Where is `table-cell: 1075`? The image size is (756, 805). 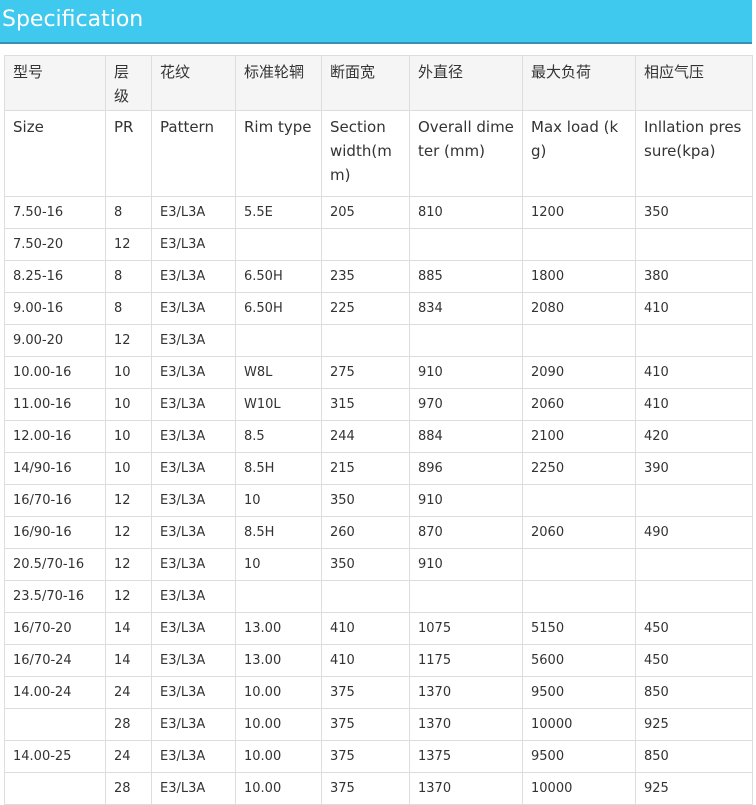 table-cell: 1075 is located at coordinates (466, 628).